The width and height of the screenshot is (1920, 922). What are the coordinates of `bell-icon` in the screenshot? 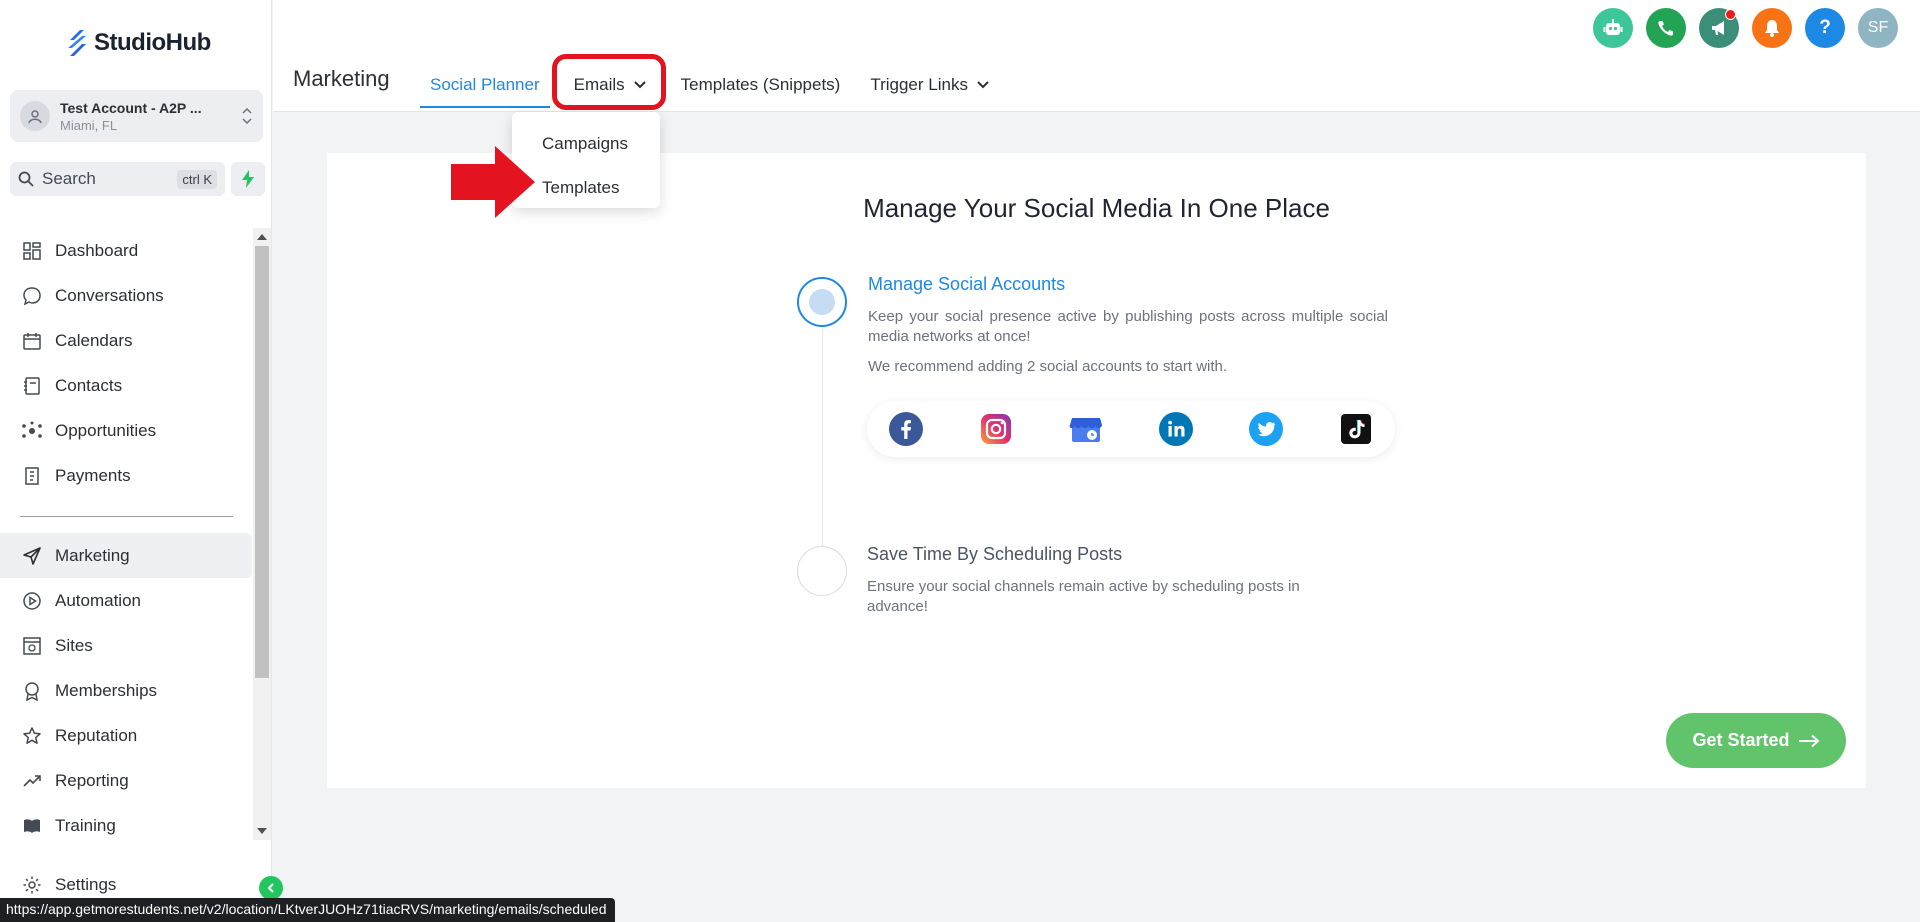 It's located at (1772, 28).